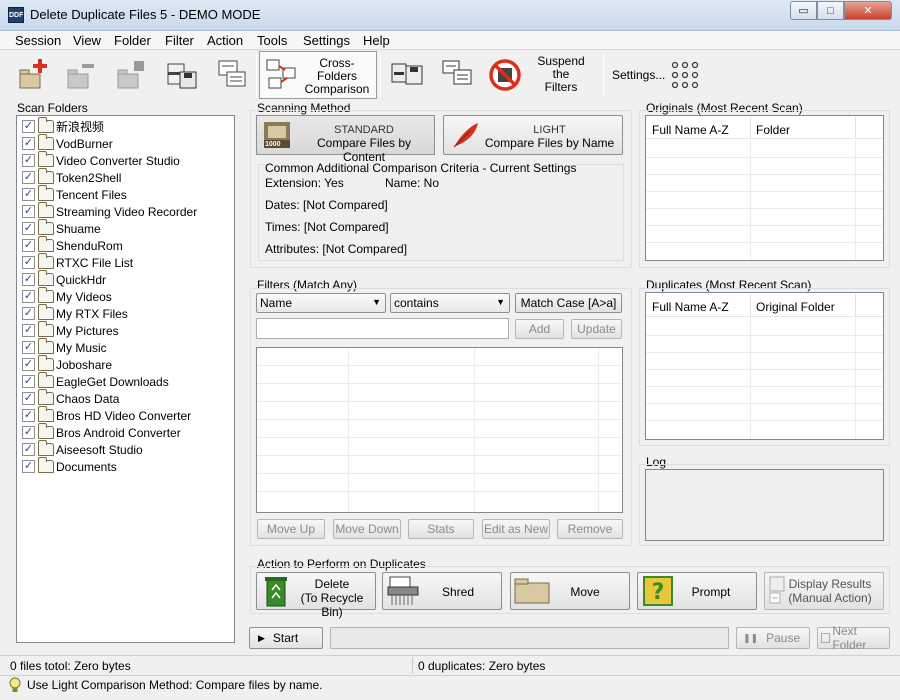 Image resolution: width=900 pixels, height=700 pixels. Describe the element at coordinates (849, 638) in the screenshot. I see `next-folder-label: Next Folder` at that location.